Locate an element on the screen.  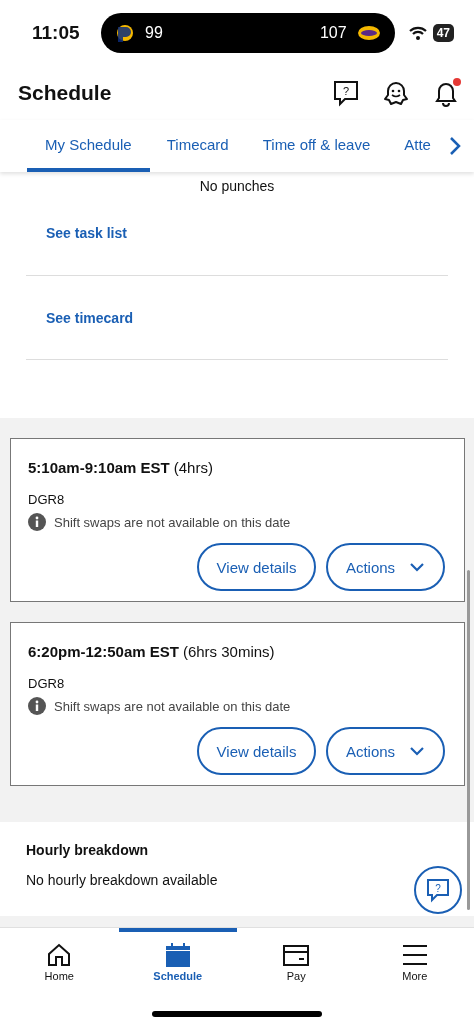
card-icon is located at coordinates (296, 955).